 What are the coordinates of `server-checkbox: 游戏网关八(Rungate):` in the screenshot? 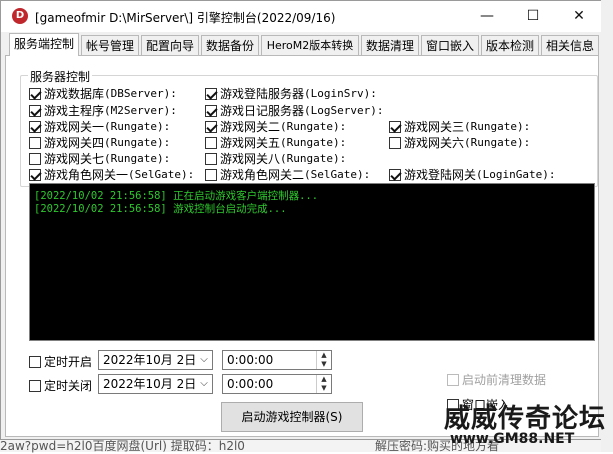 It's located at (276, 158).